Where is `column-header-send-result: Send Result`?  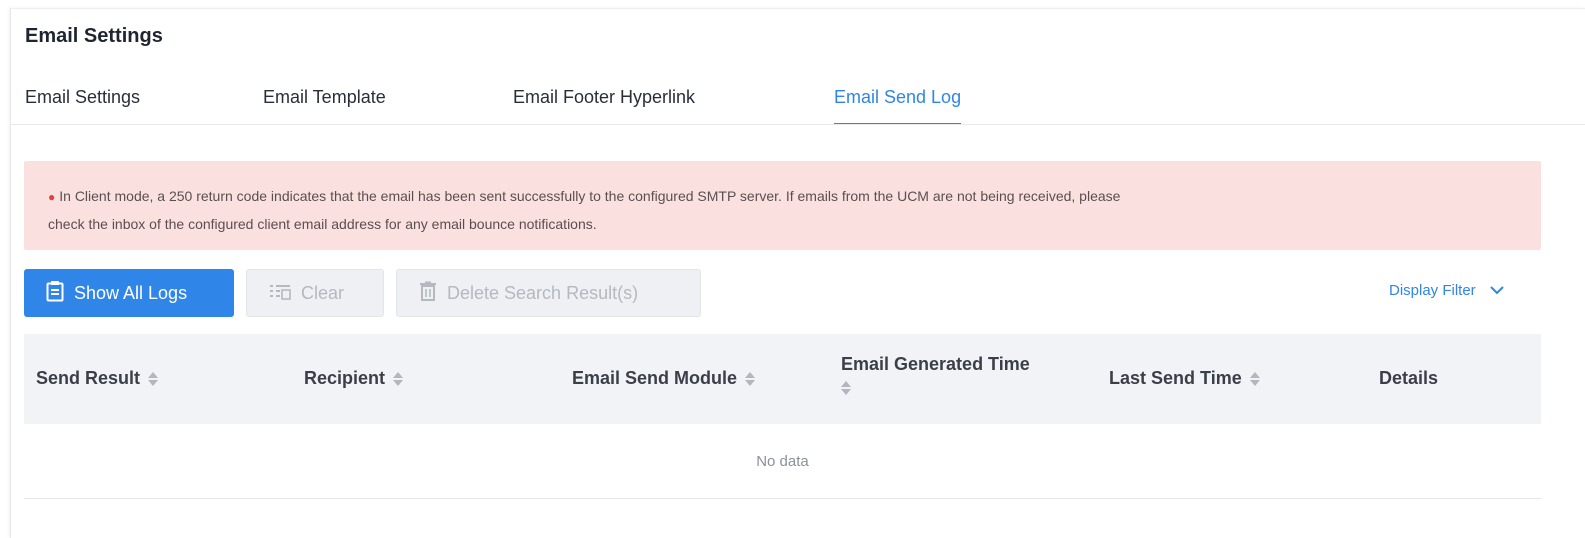 column-header-send-result: Send Result is located at coordinates (97, 378).